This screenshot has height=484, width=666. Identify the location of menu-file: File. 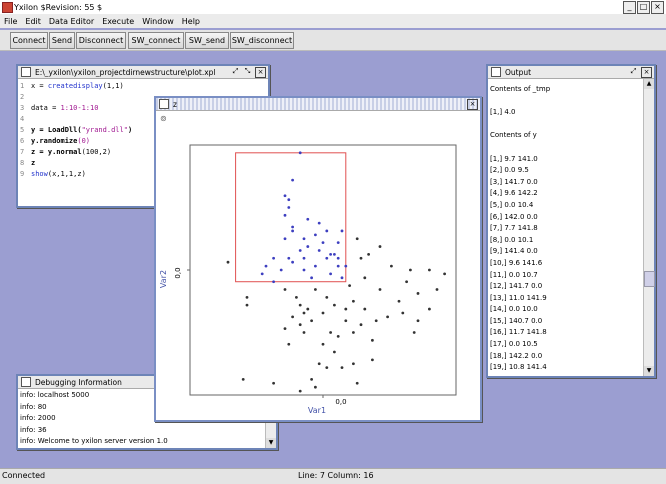
(10, 21).